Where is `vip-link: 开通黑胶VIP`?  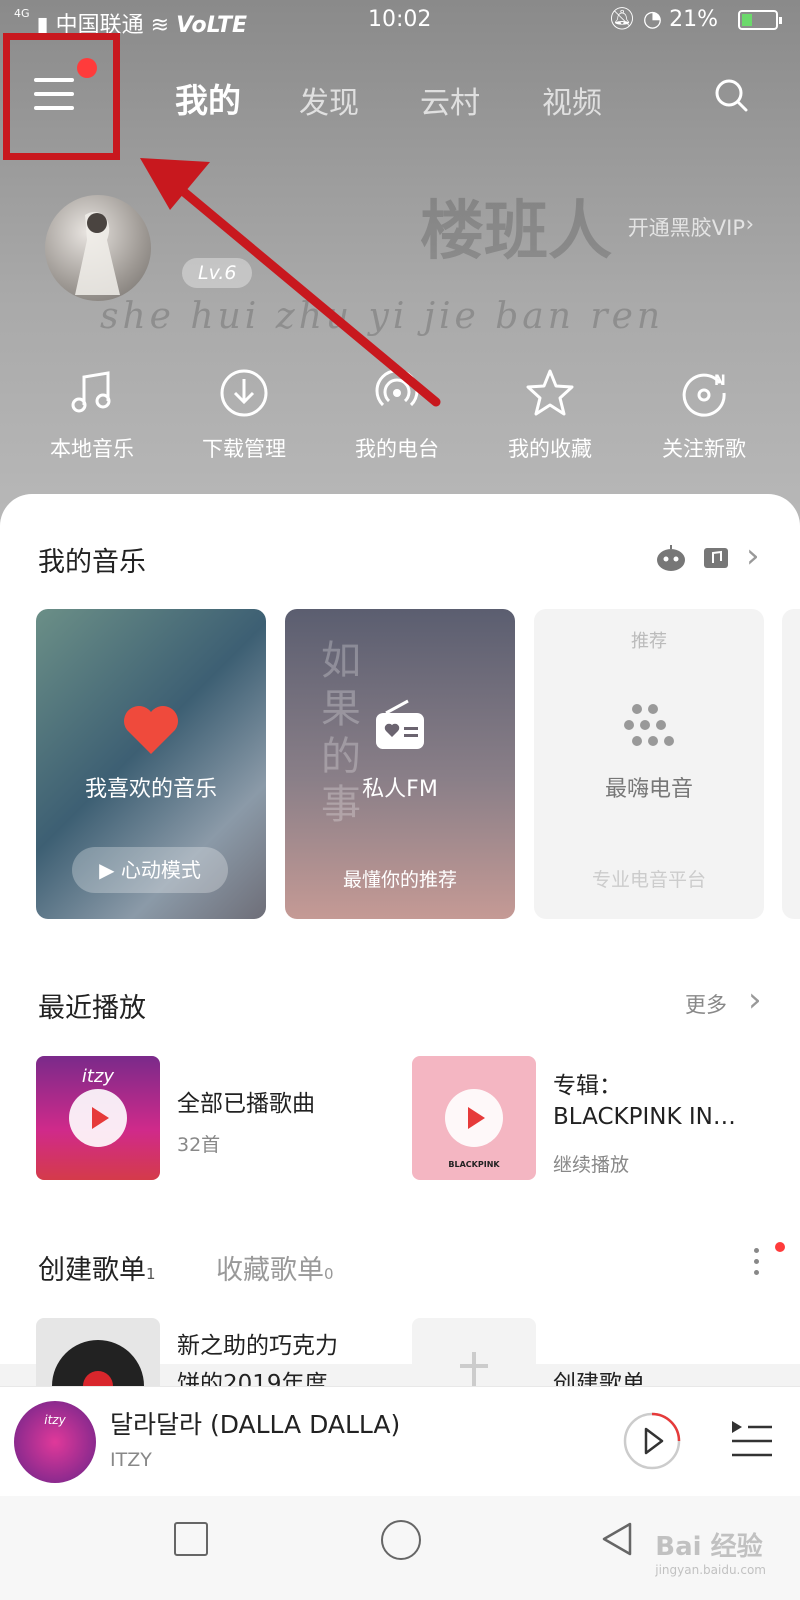
vip-link: 开通黑胶VIP is located at coordinates (686, 227).